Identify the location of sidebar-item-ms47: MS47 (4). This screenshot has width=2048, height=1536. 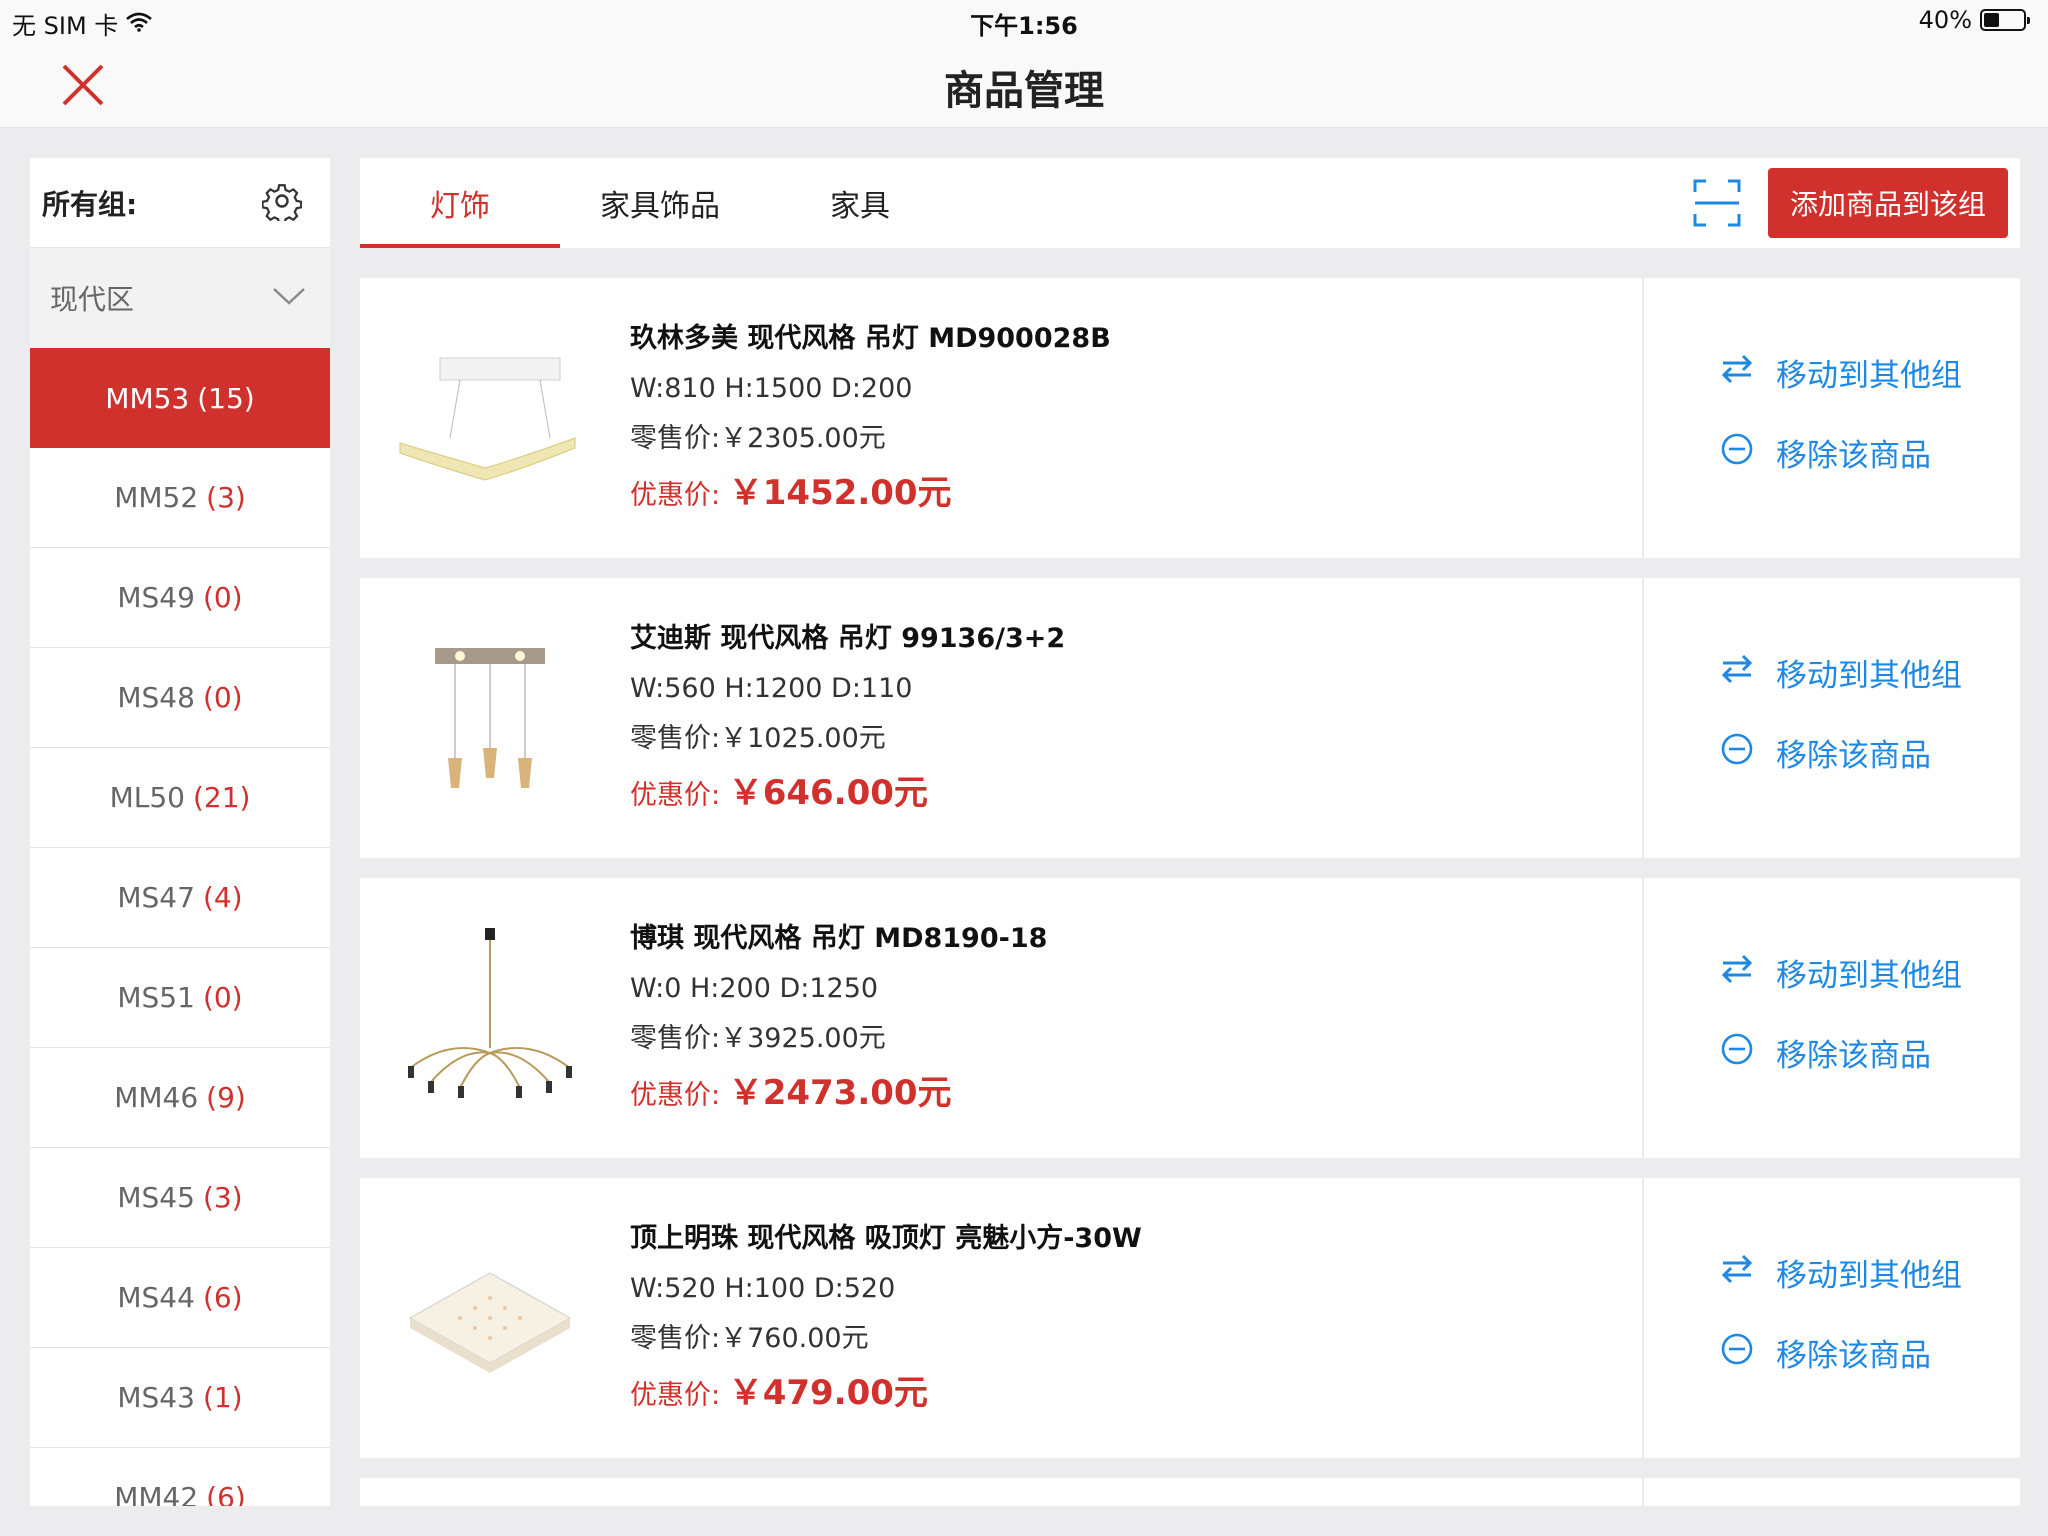
(180, 898).